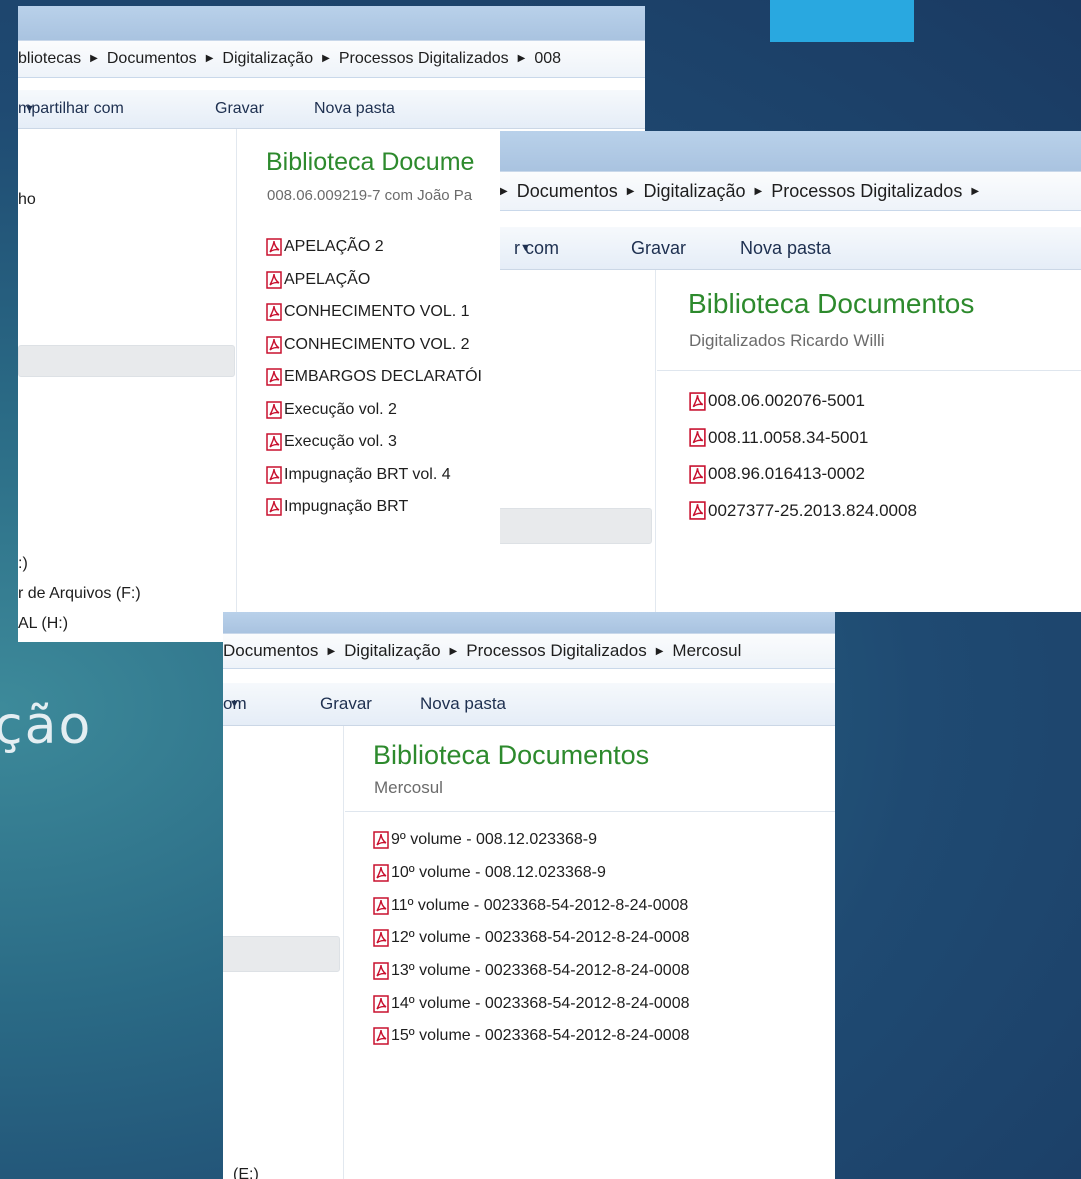 The image size is (1081, 1179). What do you see at coordinates (374, 247) in the screenshot?
I see `pdf-file-item: APELAÇÃO 2` at bounding box center [374, 247].